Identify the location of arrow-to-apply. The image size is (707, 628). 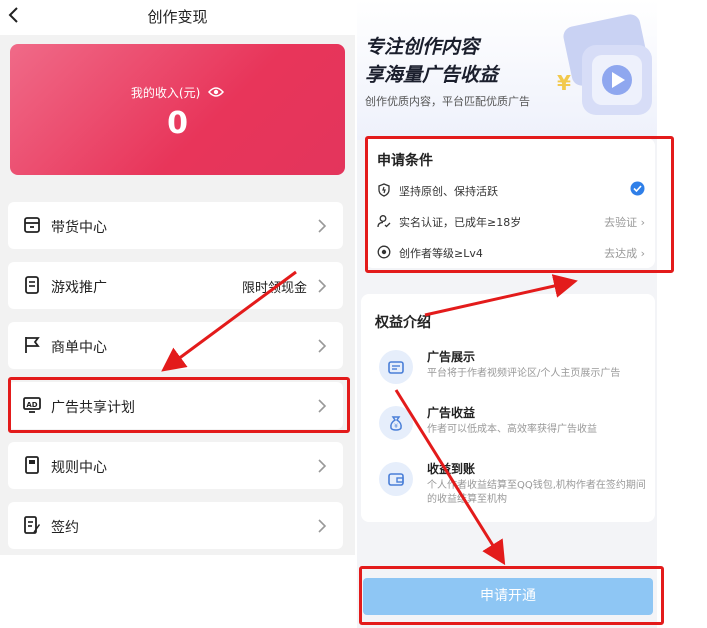
(450, 477).